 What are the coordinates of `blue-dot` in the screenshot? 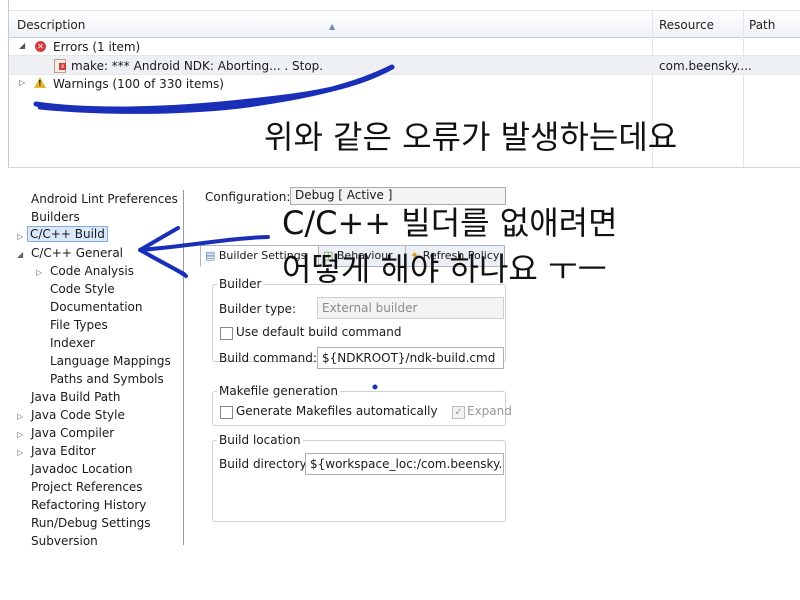 It's located at (375, 387).